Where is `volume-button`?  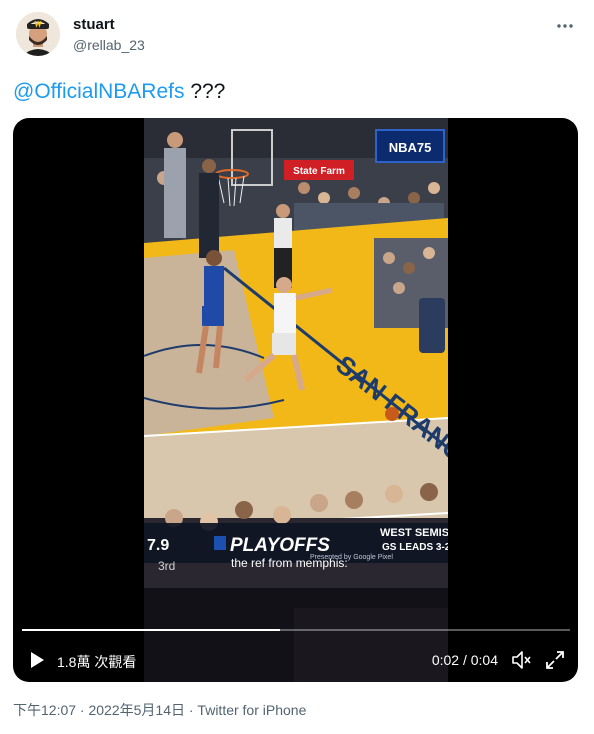
volume-button is located at coordinates (521, 660).